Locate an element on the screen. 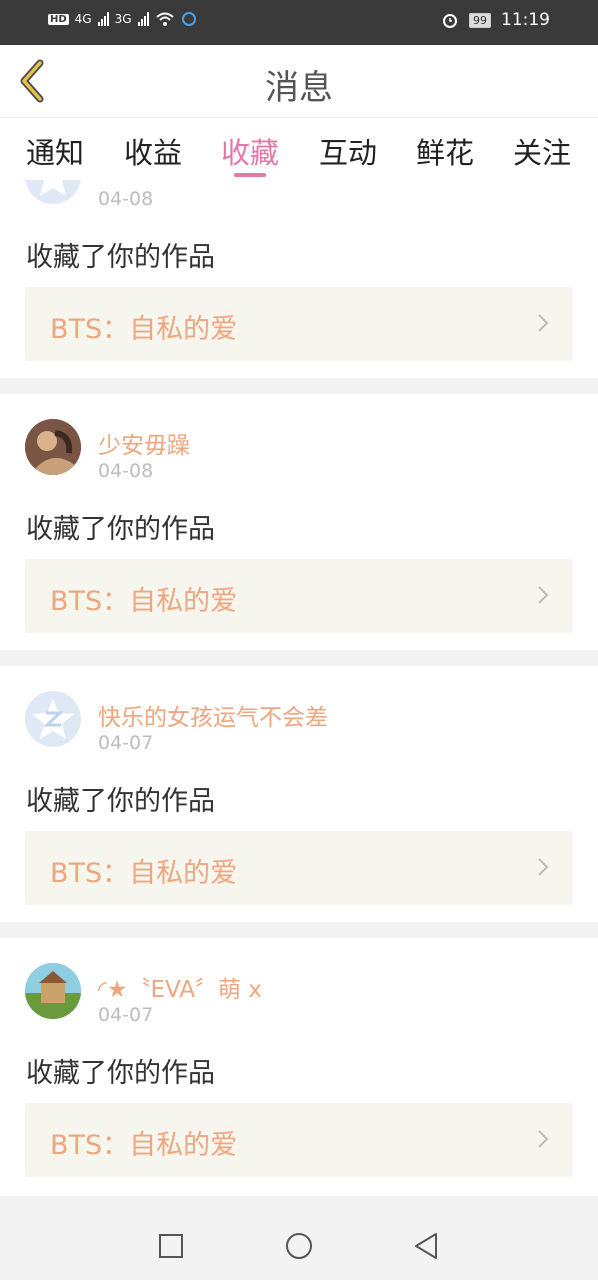 The image size is (598, 1280). alarm-icon is located at coordinates (450, 21).